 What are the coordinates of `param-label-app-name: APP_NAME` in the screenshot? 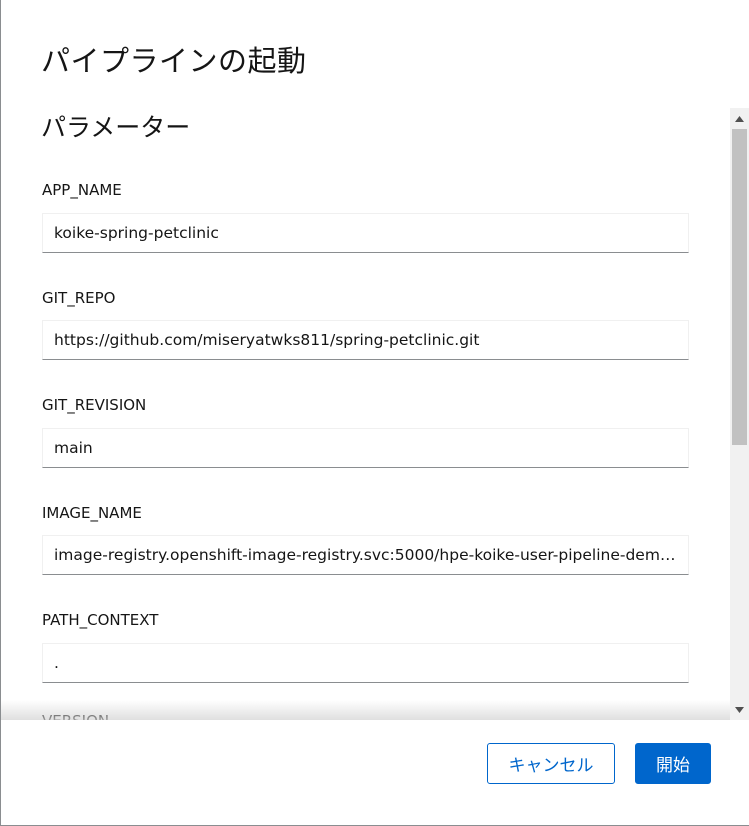 It's located at (82, 190).